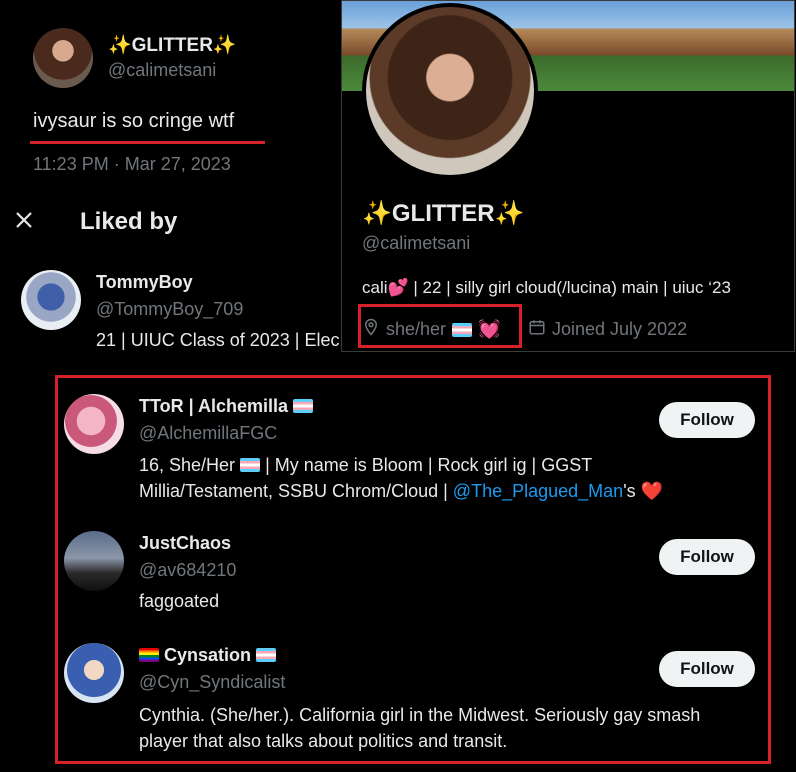 The image size is (796, 772). What do you see at coordinates (293, 491) in the screenshot?
I see `user-bio-text: Millia/Testament, SSBU Chrom/Cloud |` at bounding box center [293, 491].